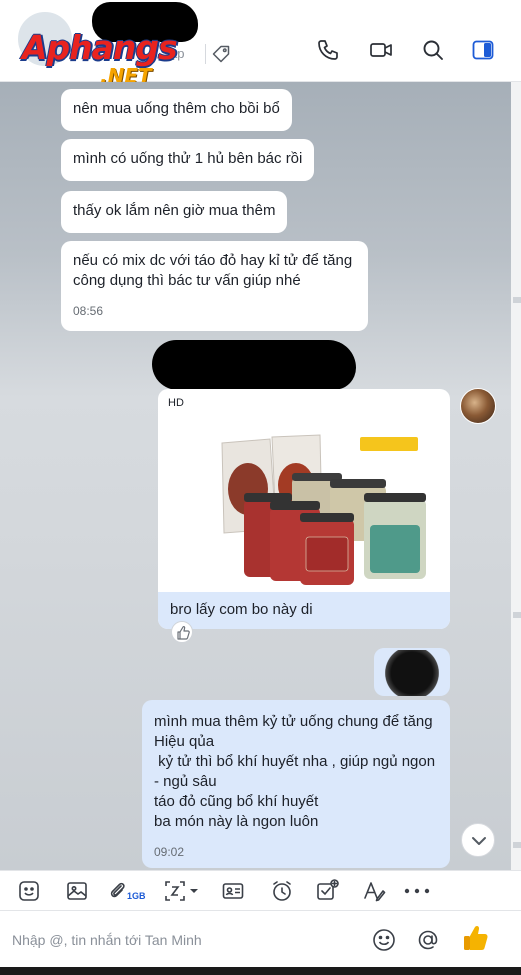 Image resolution: width=521 pixels, height=975 pixels. What do you see at coordinates (187, 280) in the screenshot?
I see `message-text-line: công dụng thì bác tư vấn giúp nhé` at bounding box center [187, 280].